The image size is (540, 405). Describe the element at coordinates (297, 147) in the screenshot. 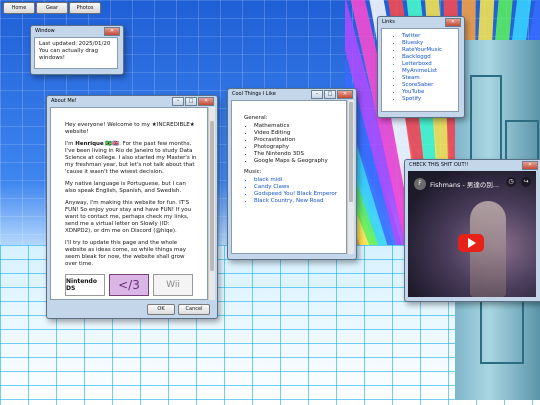

I see `list-item: Photography` at that location.